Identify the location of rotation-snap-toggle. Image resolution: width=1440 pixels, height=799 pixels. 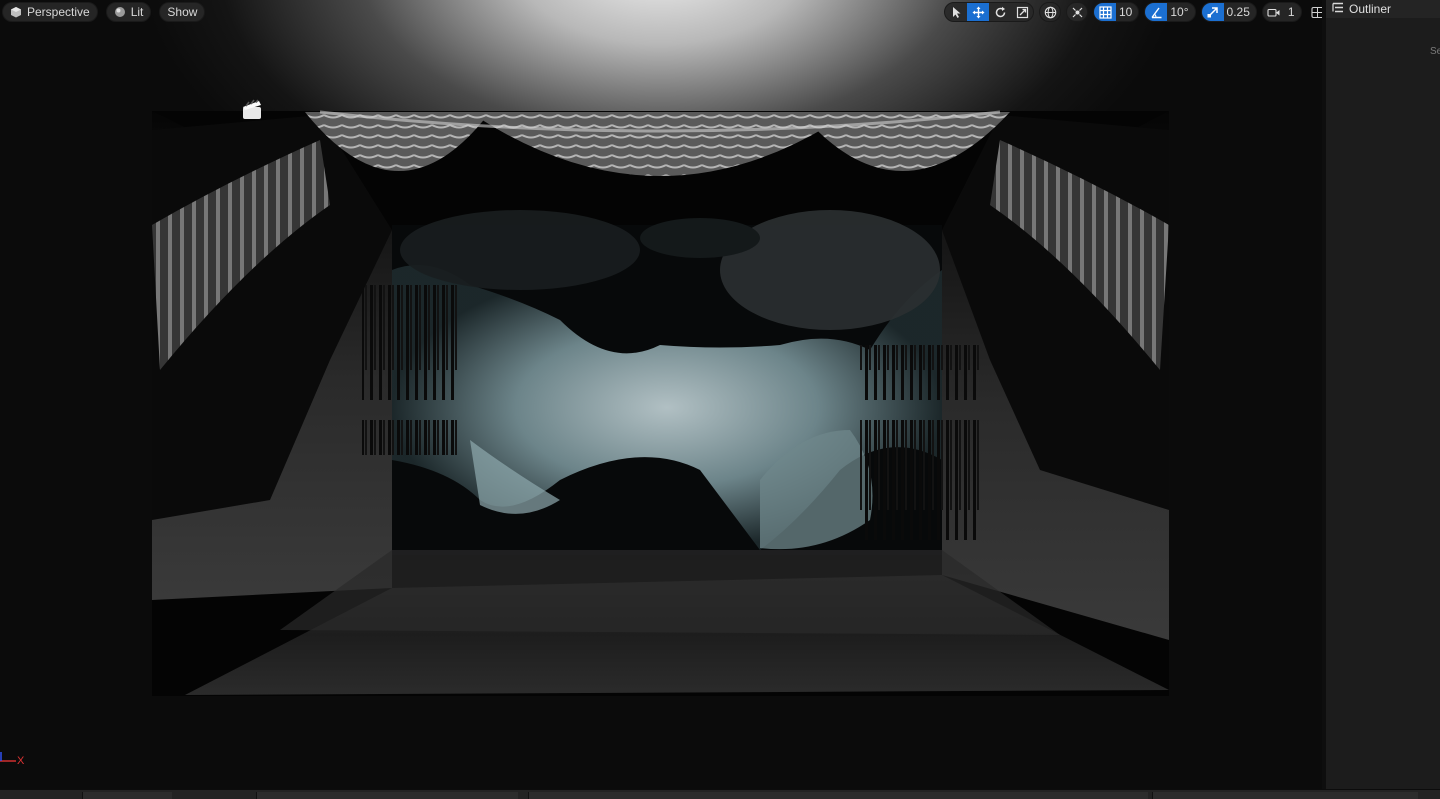
(1156, 12).